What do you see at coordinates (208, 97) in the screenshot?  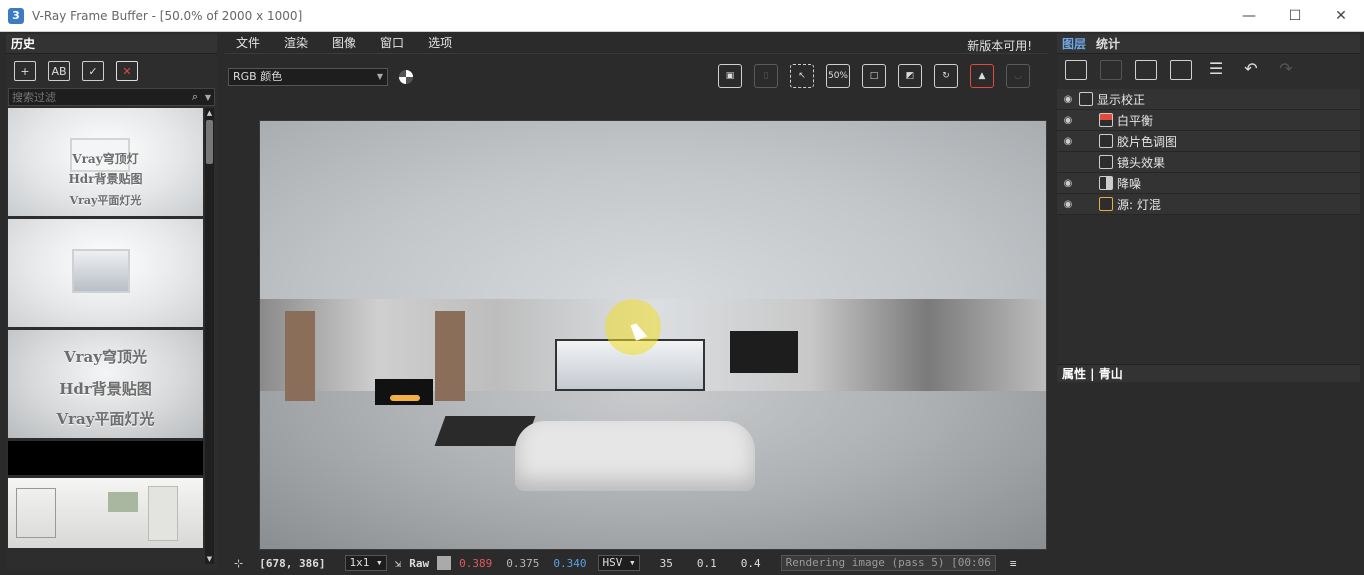 I see `chevron-down-icon: ▼` at bounding box center [208, 97].